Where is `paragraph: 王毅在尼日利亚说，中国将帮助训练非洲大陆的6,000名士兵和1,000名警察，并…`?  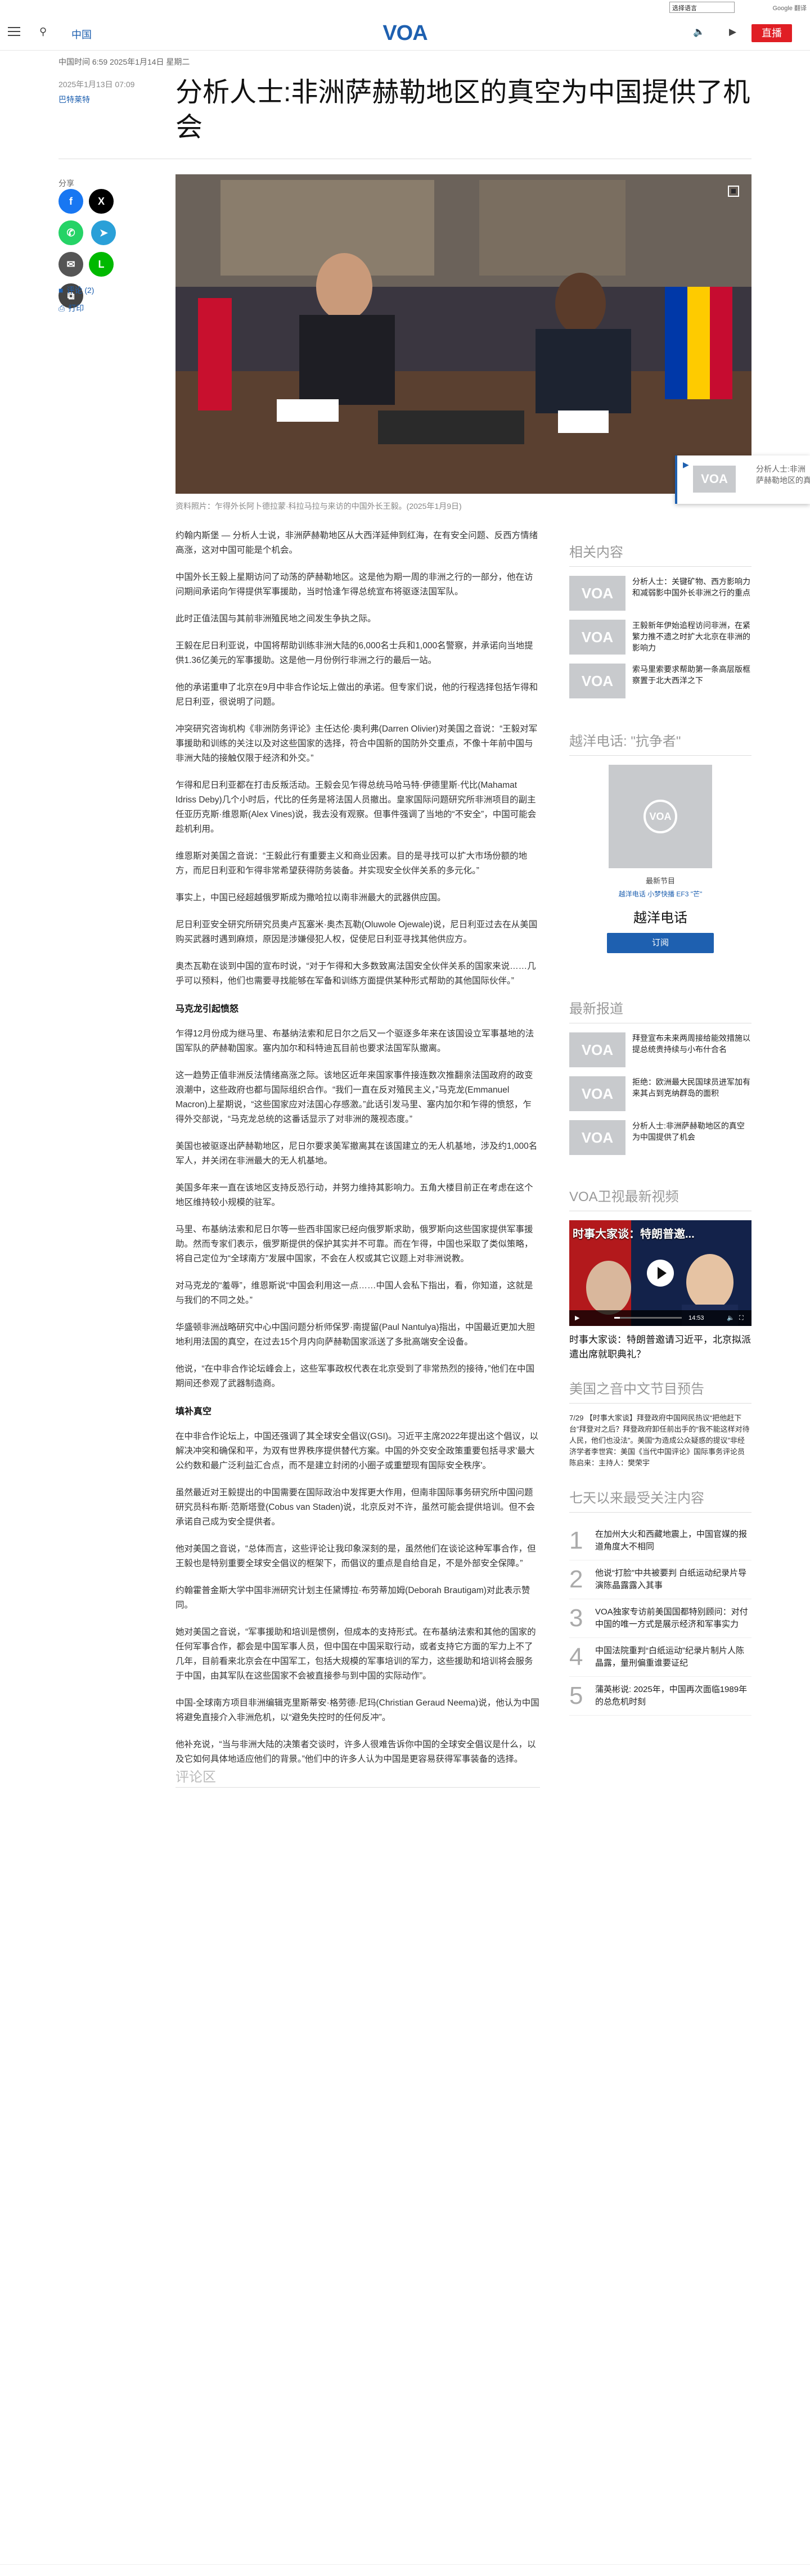 paragraph: 王毅在尼日利亚说，中国将帮助训练非洲大陆的6,000名士兵和1,000名警察，并… is located at coordinates (354, 653).